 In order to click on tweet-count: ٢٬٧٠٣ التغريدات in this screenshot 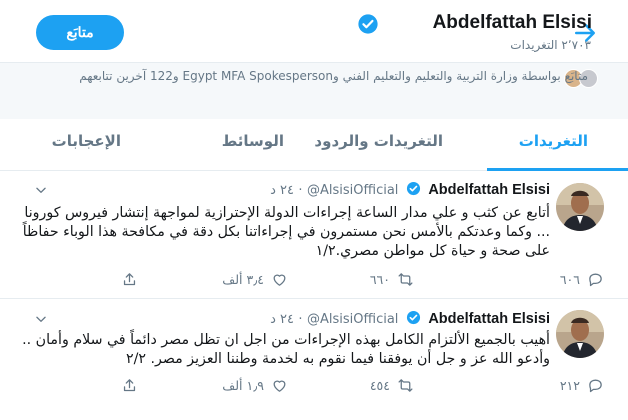, I will do `click(550, 45)`.